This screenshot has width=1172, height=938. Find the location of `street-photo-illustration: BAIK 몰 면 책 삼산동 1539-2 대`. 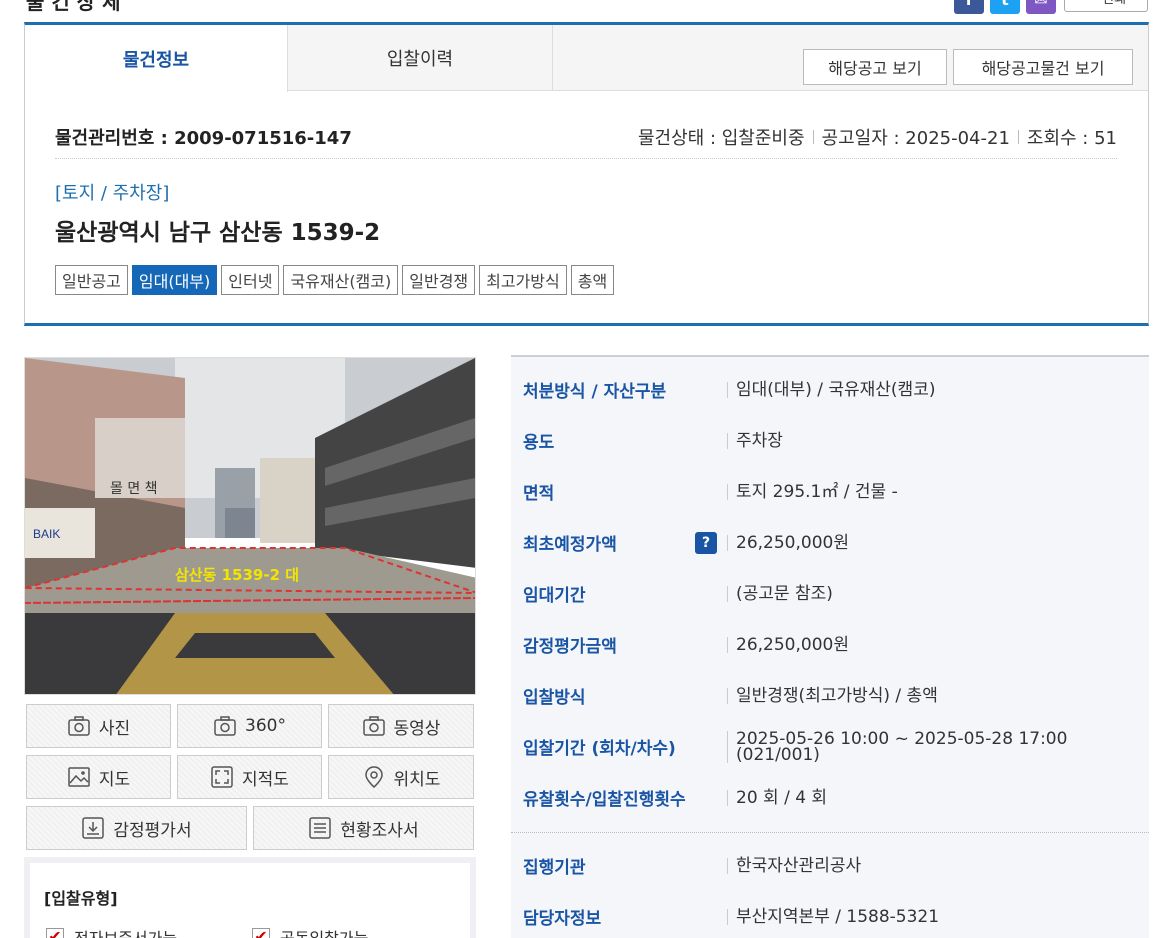

street-photo-illustration: BAIK 몰 면 책 삼산동 1539-2 대 is located at coordinates (250, 526).